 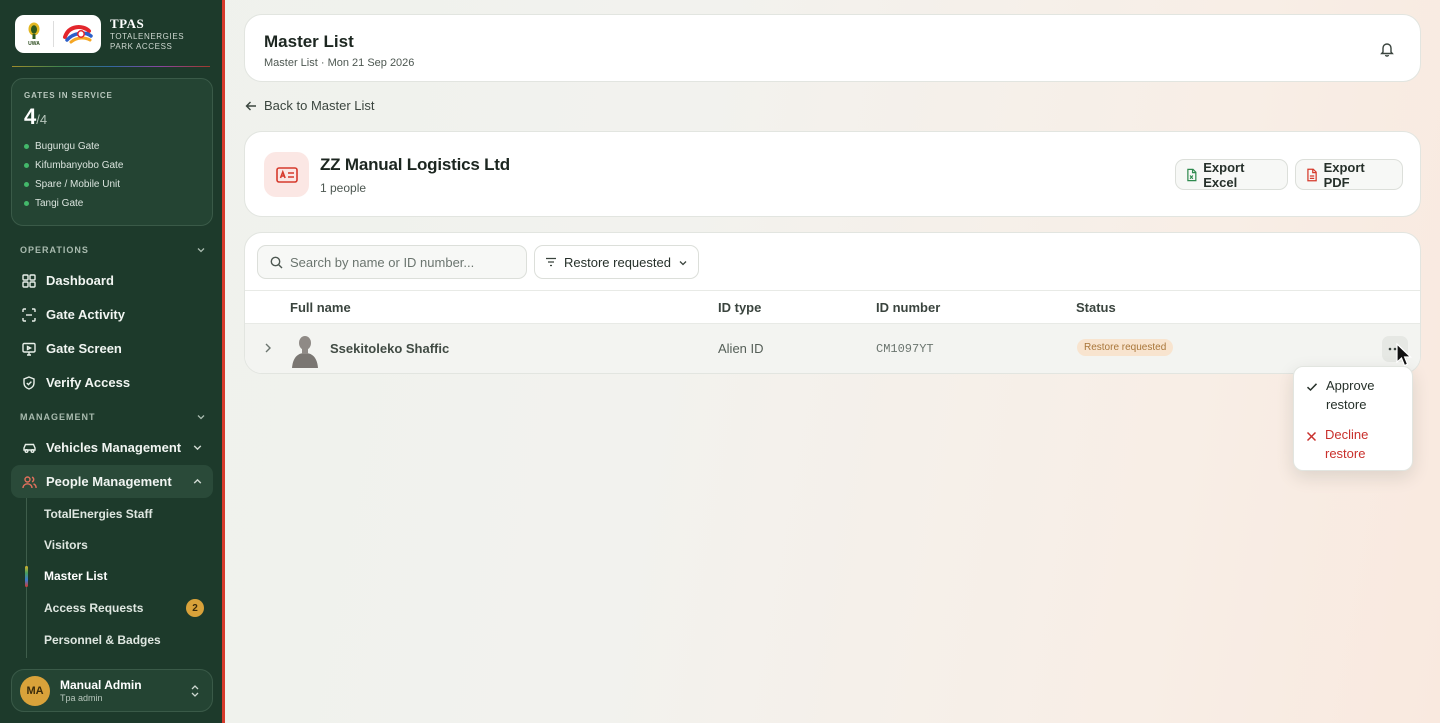 What do you see at coordinates (112, 118) in the screenshot?
I see `gates-count: 4/4` at bounding box center [112, 118].